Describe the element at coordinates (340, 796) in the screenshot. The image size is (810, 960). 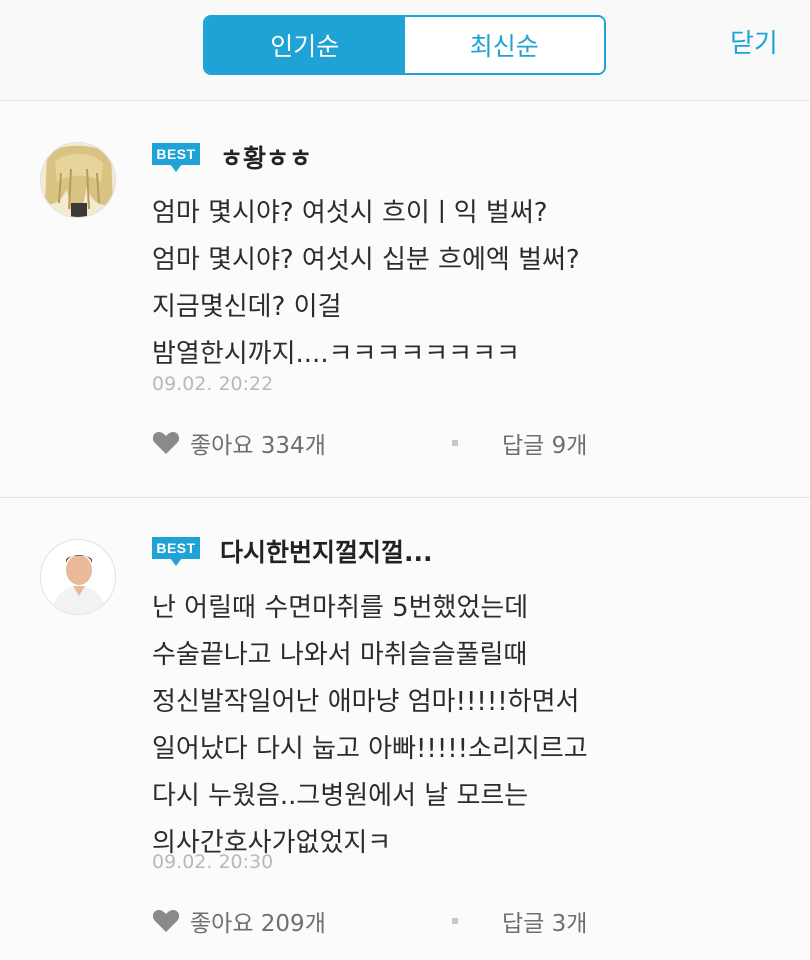
I see `comment-line: 다시 누웠음..그병원에서 날 모르는` at that location.